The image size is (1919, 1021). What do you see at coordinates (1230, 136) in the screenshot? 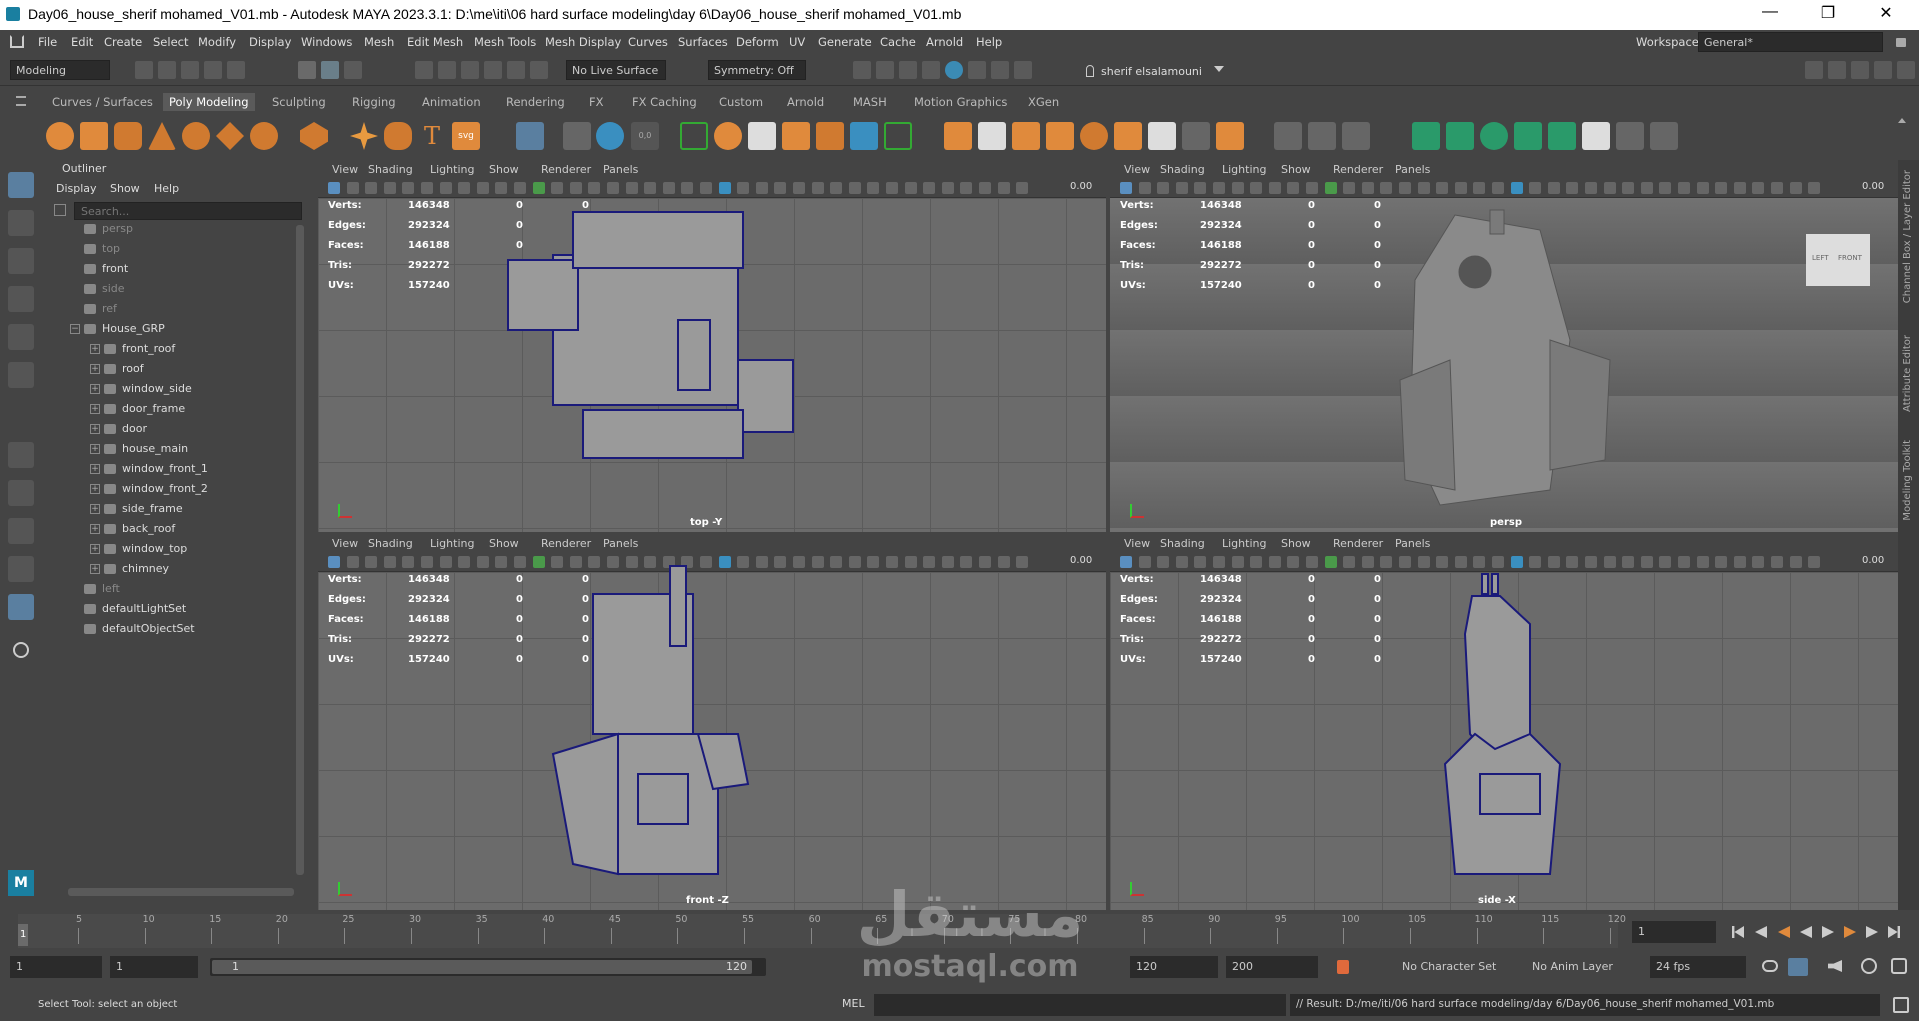
I see `triangulate-icon` at bounding box center [1230, 136].